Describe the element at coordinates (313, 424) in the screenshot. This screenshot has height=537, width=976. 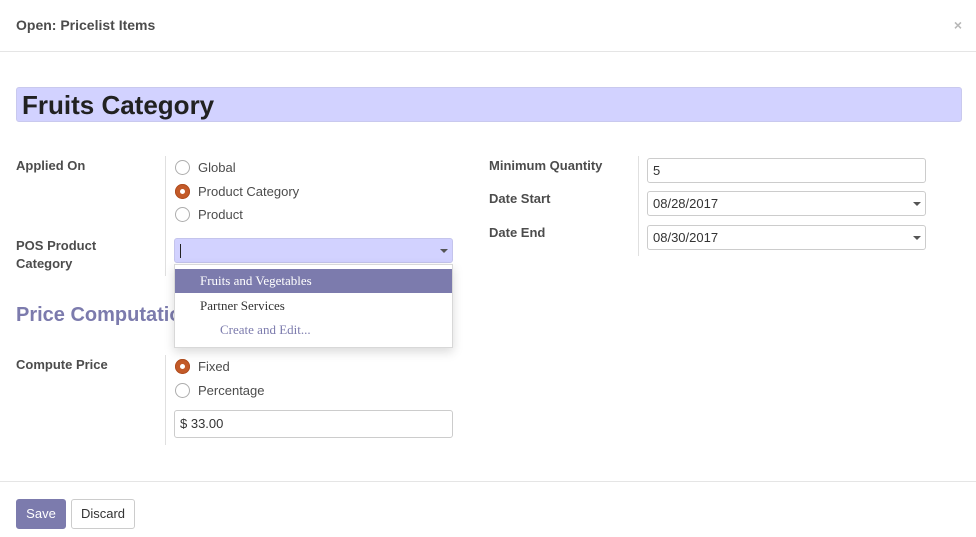
I see `fixed-price-input: $ 33.00` at that location.